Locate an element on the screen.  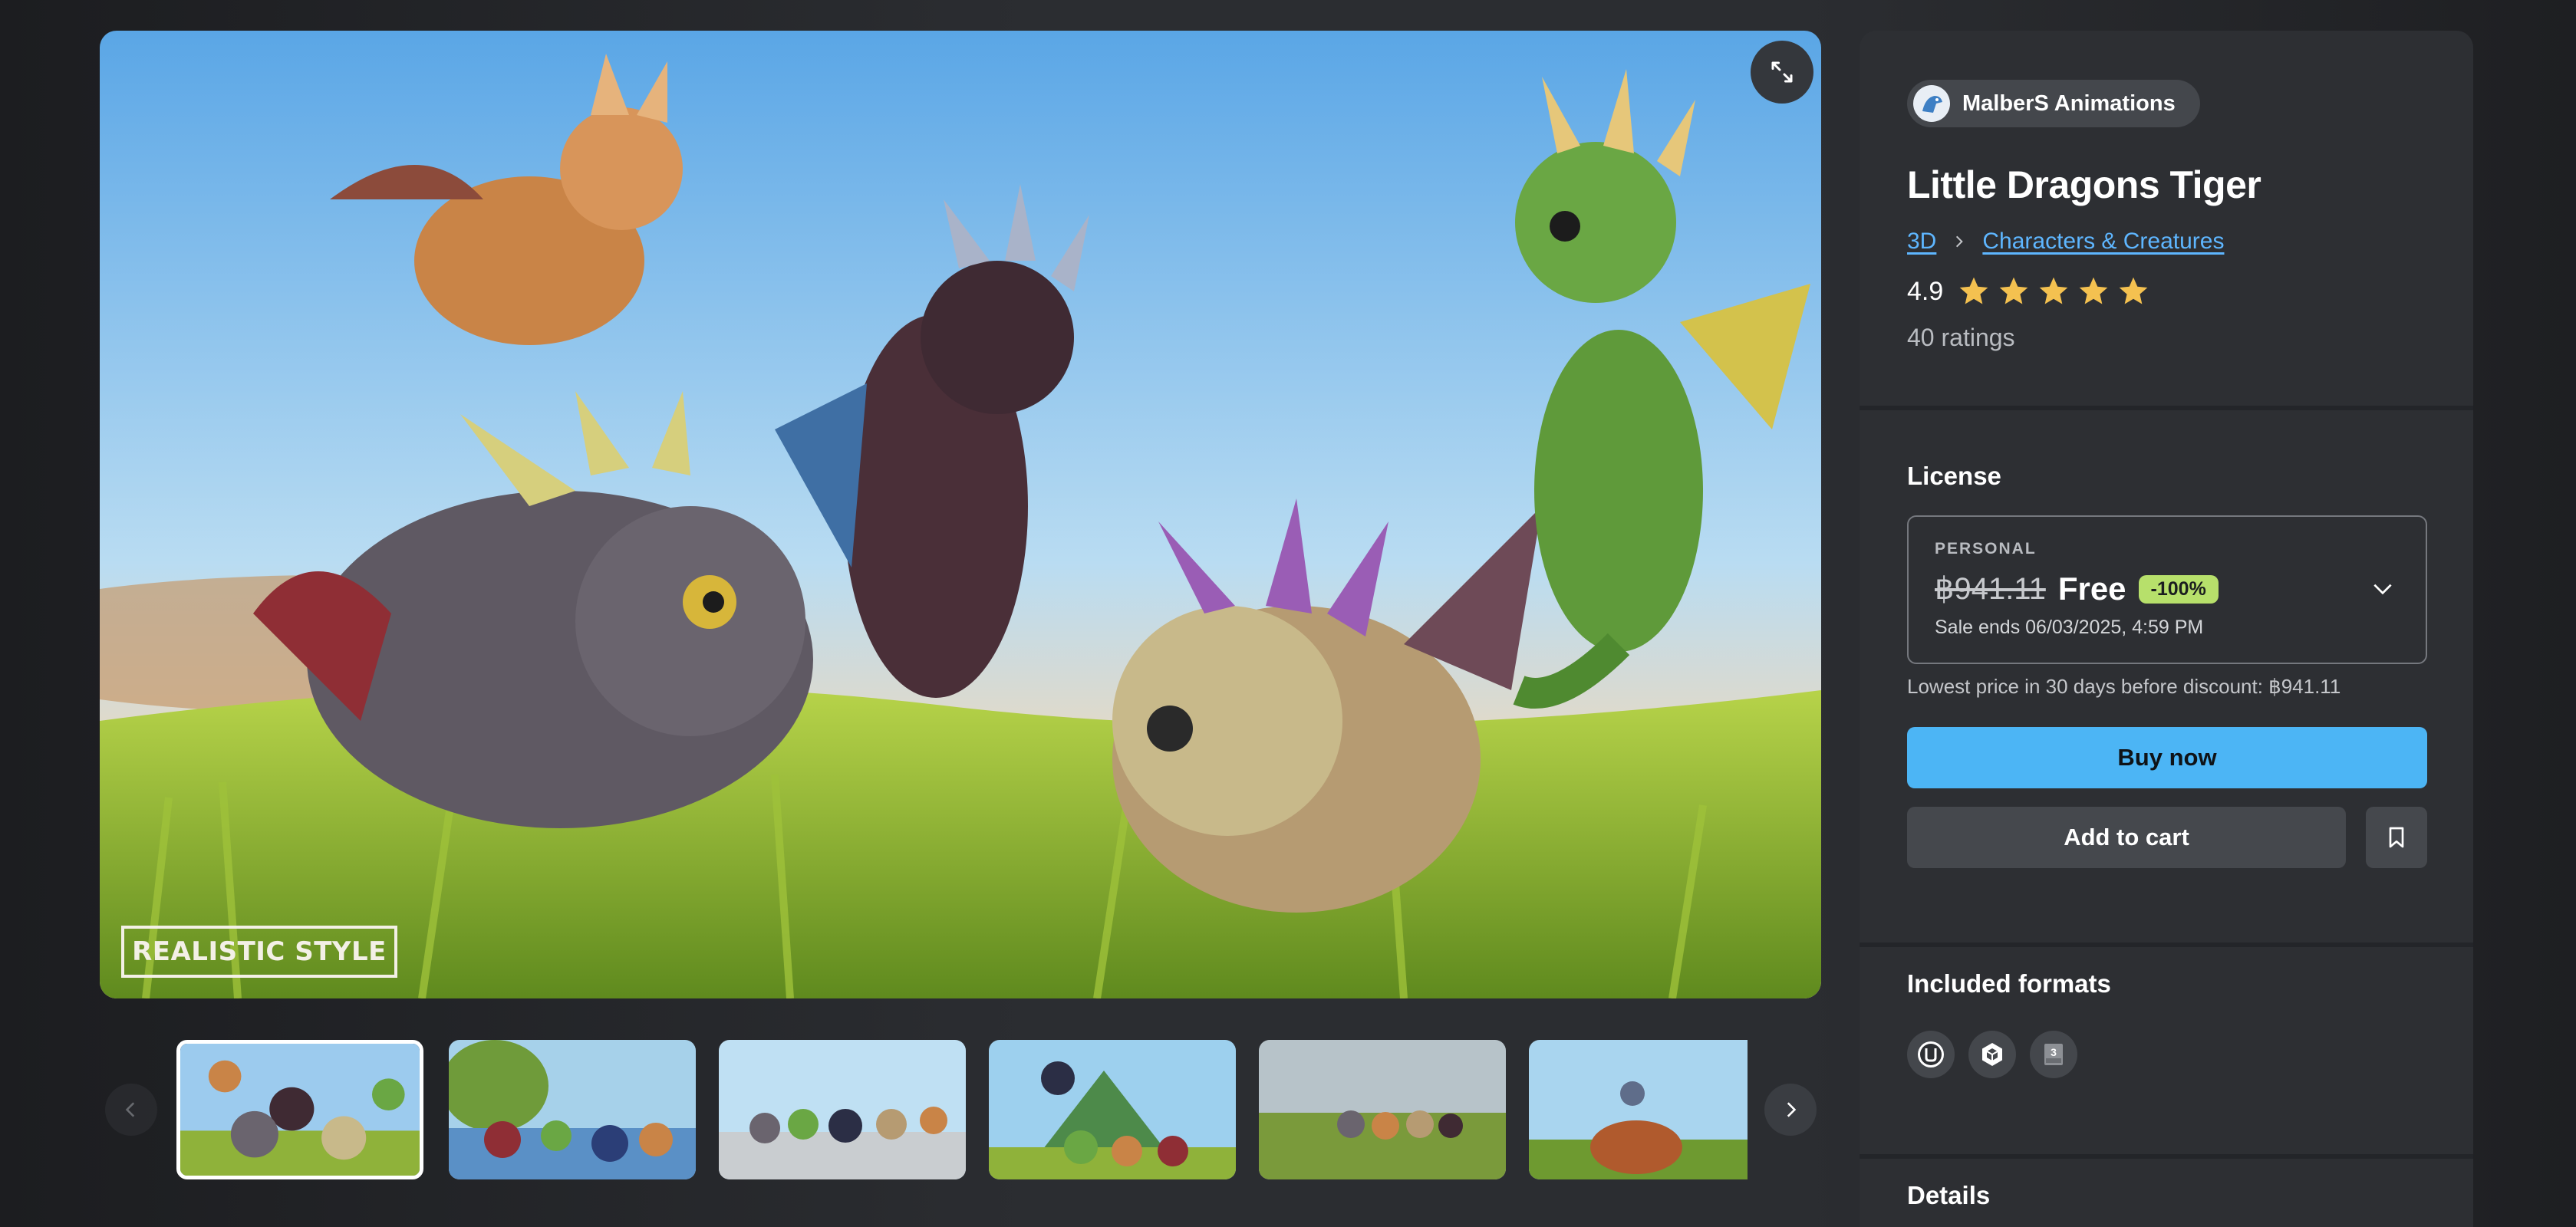
license-price-row: ฿941.11 Free -100% is located at coordinates (2077, 589).